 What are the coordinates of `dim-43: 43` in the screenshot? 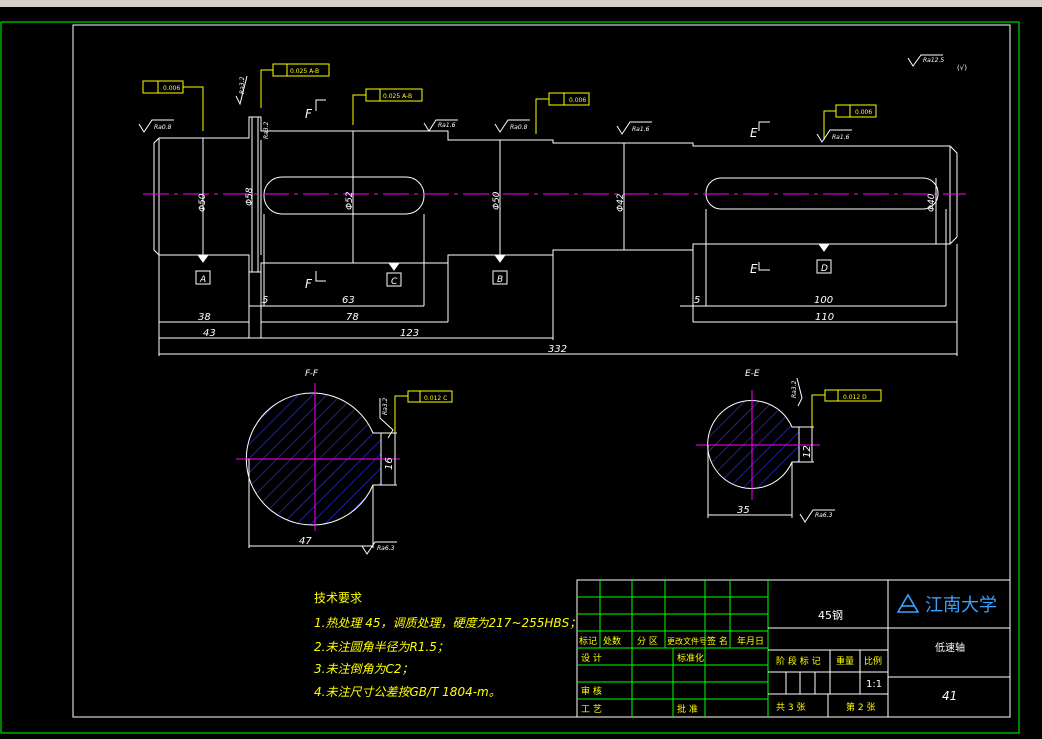 It's located at (209, 333).